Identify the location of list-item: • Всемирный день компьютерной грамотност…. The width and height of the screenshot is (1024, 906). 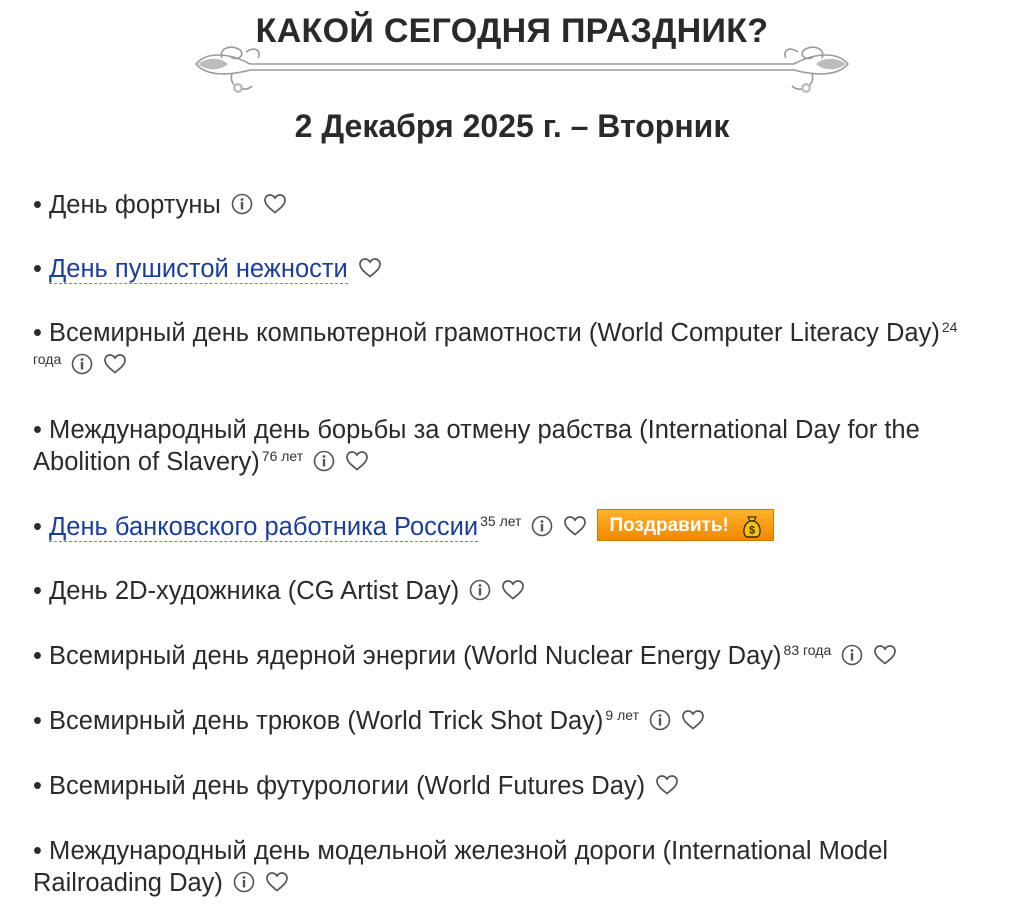
(508, 349).